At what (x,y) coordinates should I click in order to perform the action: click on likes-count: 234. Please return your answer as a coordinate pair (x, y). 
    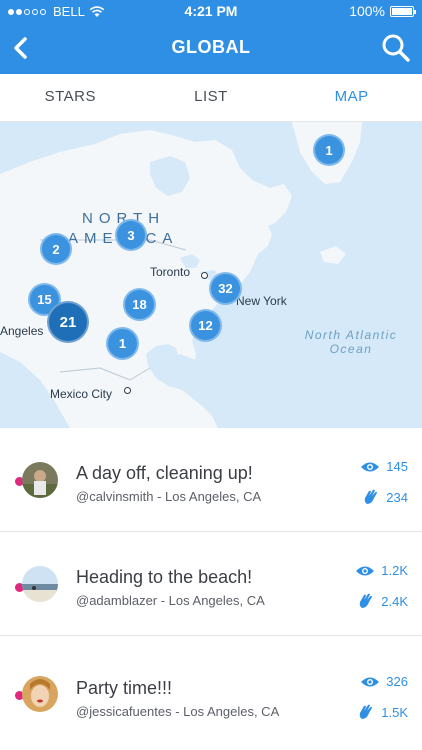
    Looking at the image, I should click on (397, 497).